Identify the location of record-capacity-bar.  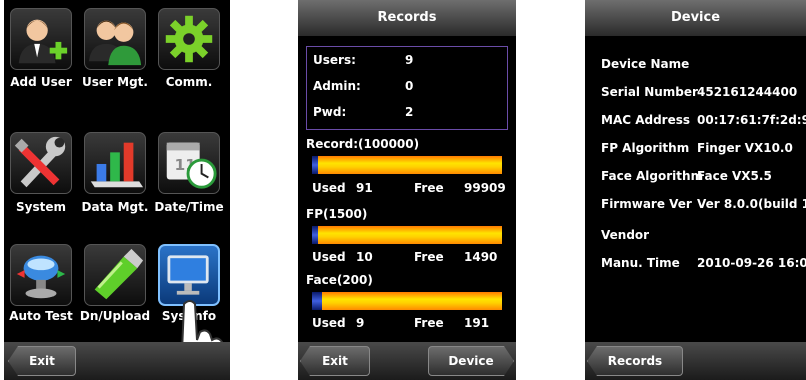
(407, 165).